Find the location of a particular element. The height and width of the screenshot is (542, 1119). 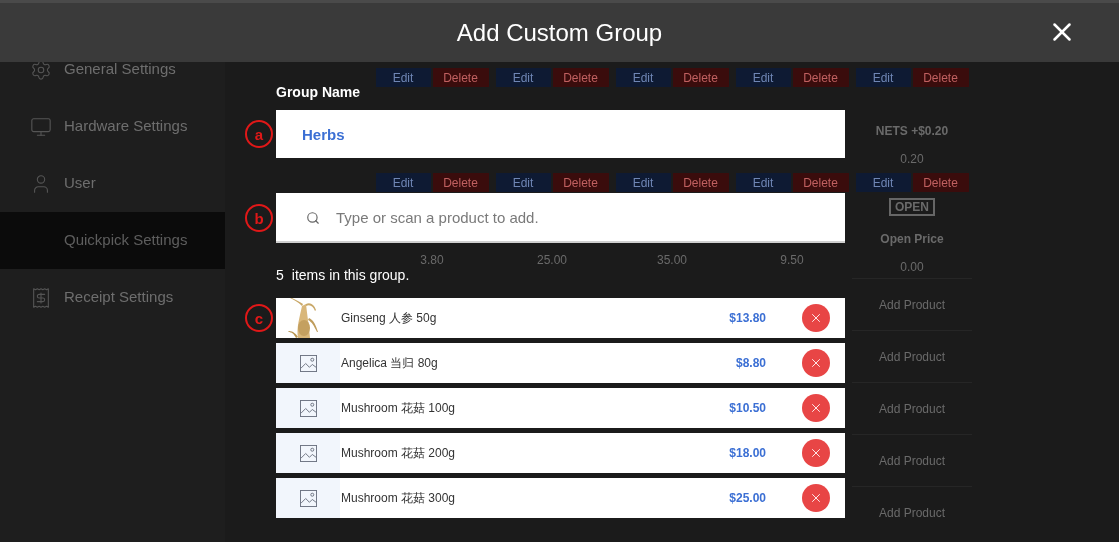

tile-price: 25.00 is located at coordinates (552, 260).